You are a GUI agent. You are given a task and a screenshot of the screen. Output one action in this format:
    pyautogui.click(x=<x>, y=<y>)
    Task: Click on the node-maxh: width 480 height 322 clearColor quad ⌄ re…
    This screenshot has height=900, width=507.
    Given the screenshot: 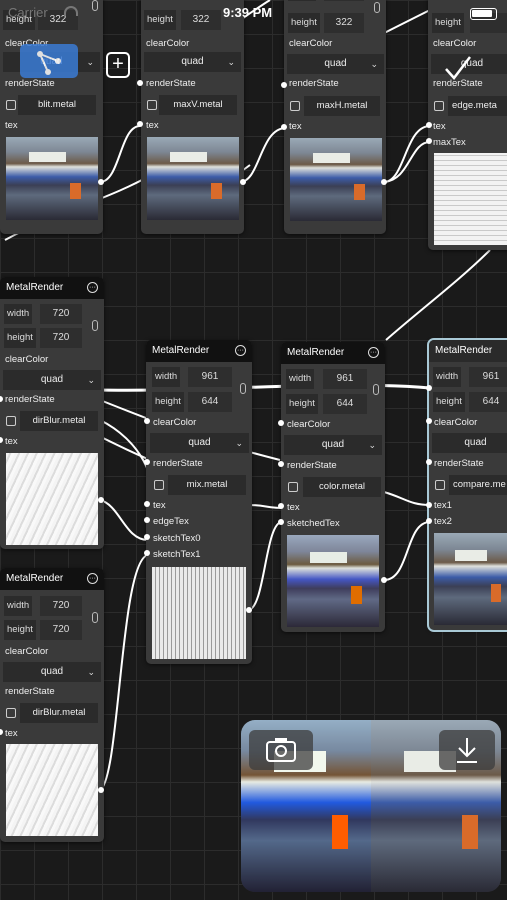 What is the action you would take?
    pyautogui.click(x=335, y=117)
    